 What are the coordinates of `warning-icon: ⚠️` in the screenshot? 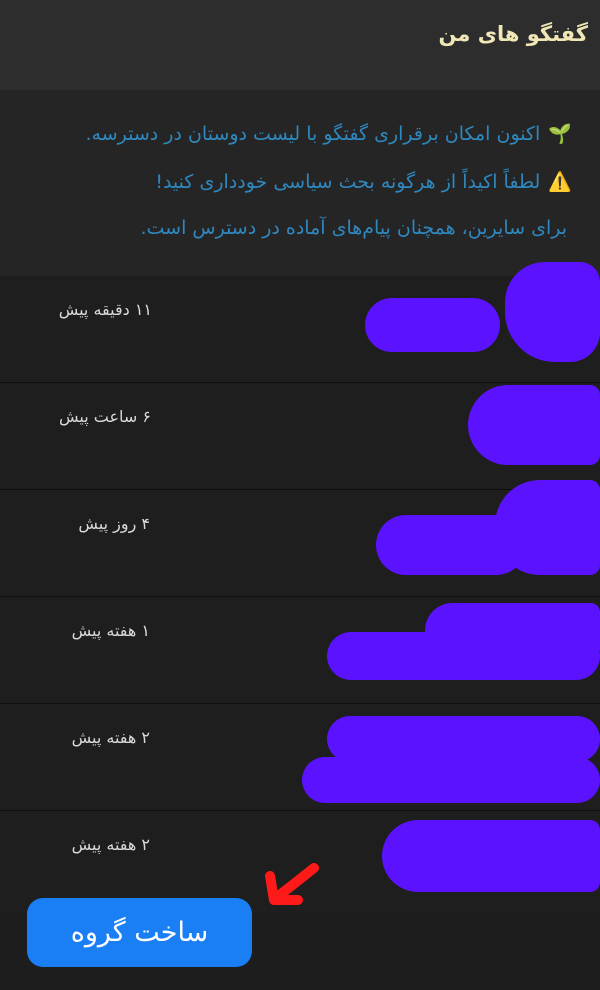 It's located at (560, 182).